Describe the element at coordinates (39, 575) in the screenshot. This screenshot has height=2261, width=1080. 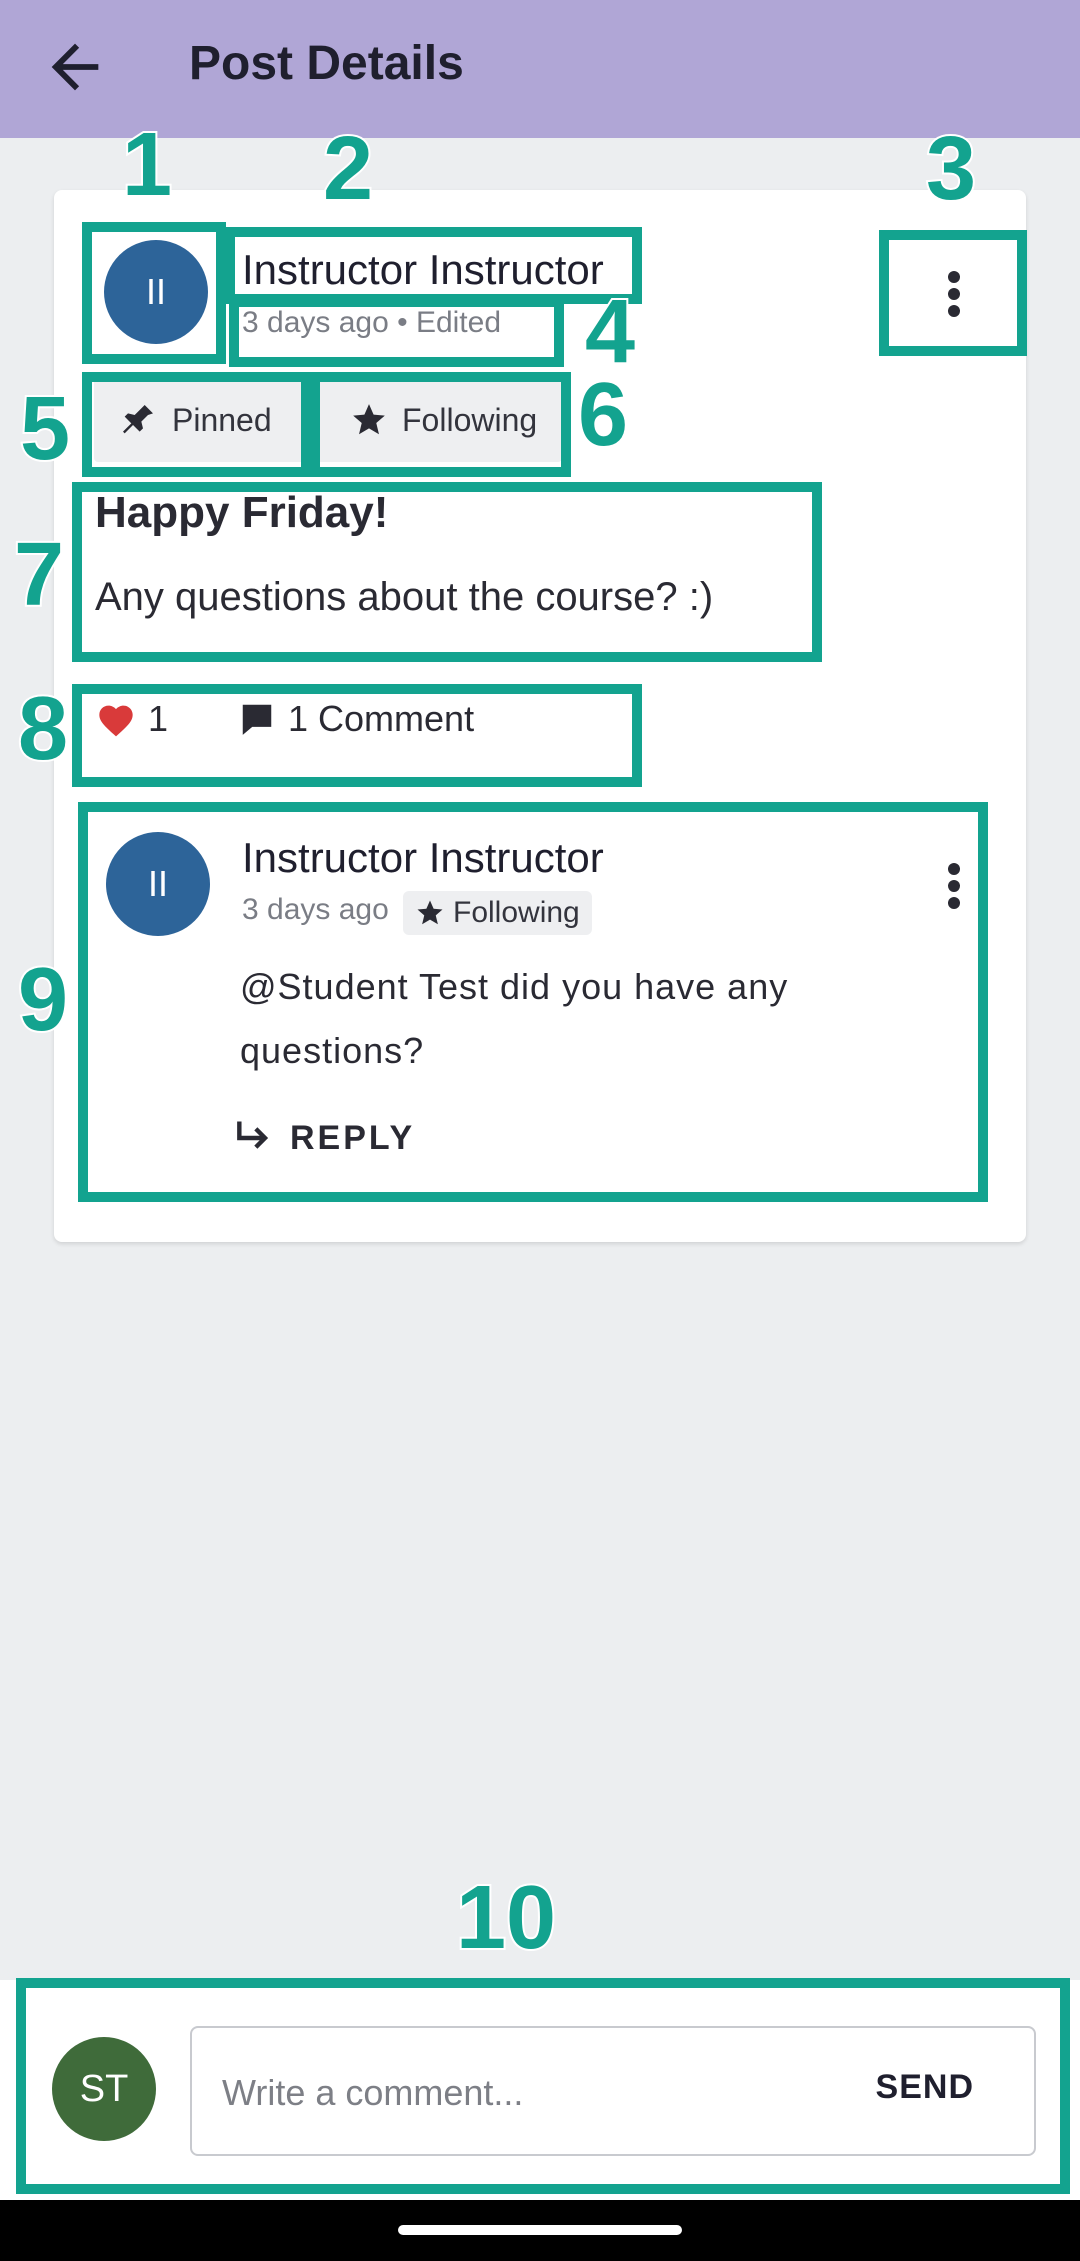
I see `annotation-number-7: 7` at that location.